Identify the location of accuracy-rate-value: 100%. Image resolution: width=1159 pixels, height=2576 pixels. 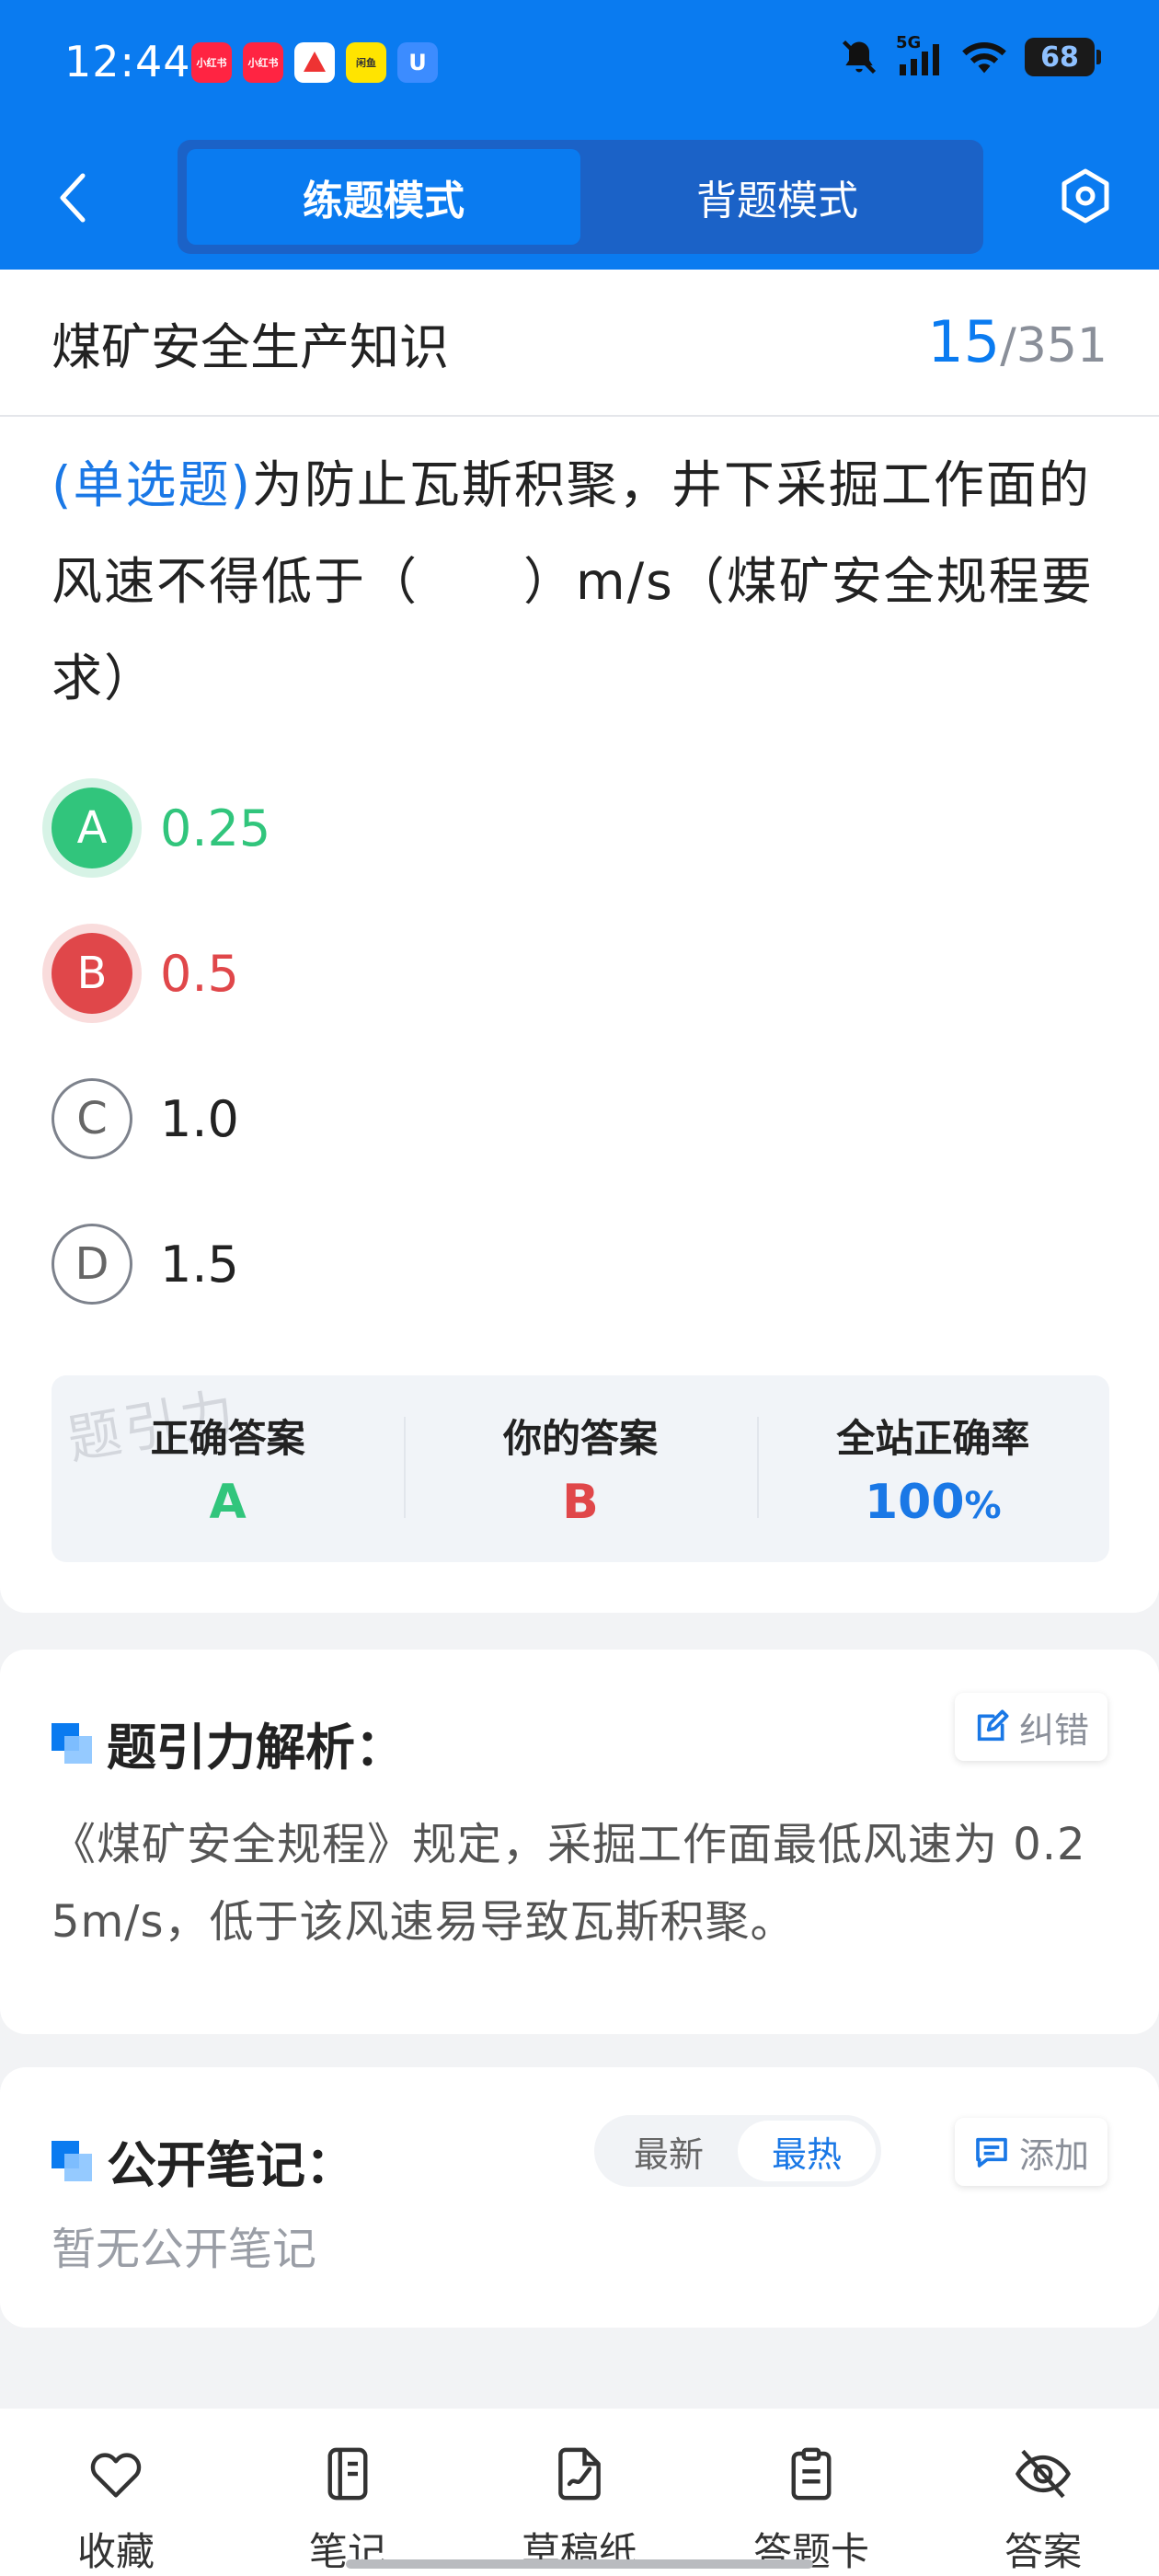
(933, 1502).